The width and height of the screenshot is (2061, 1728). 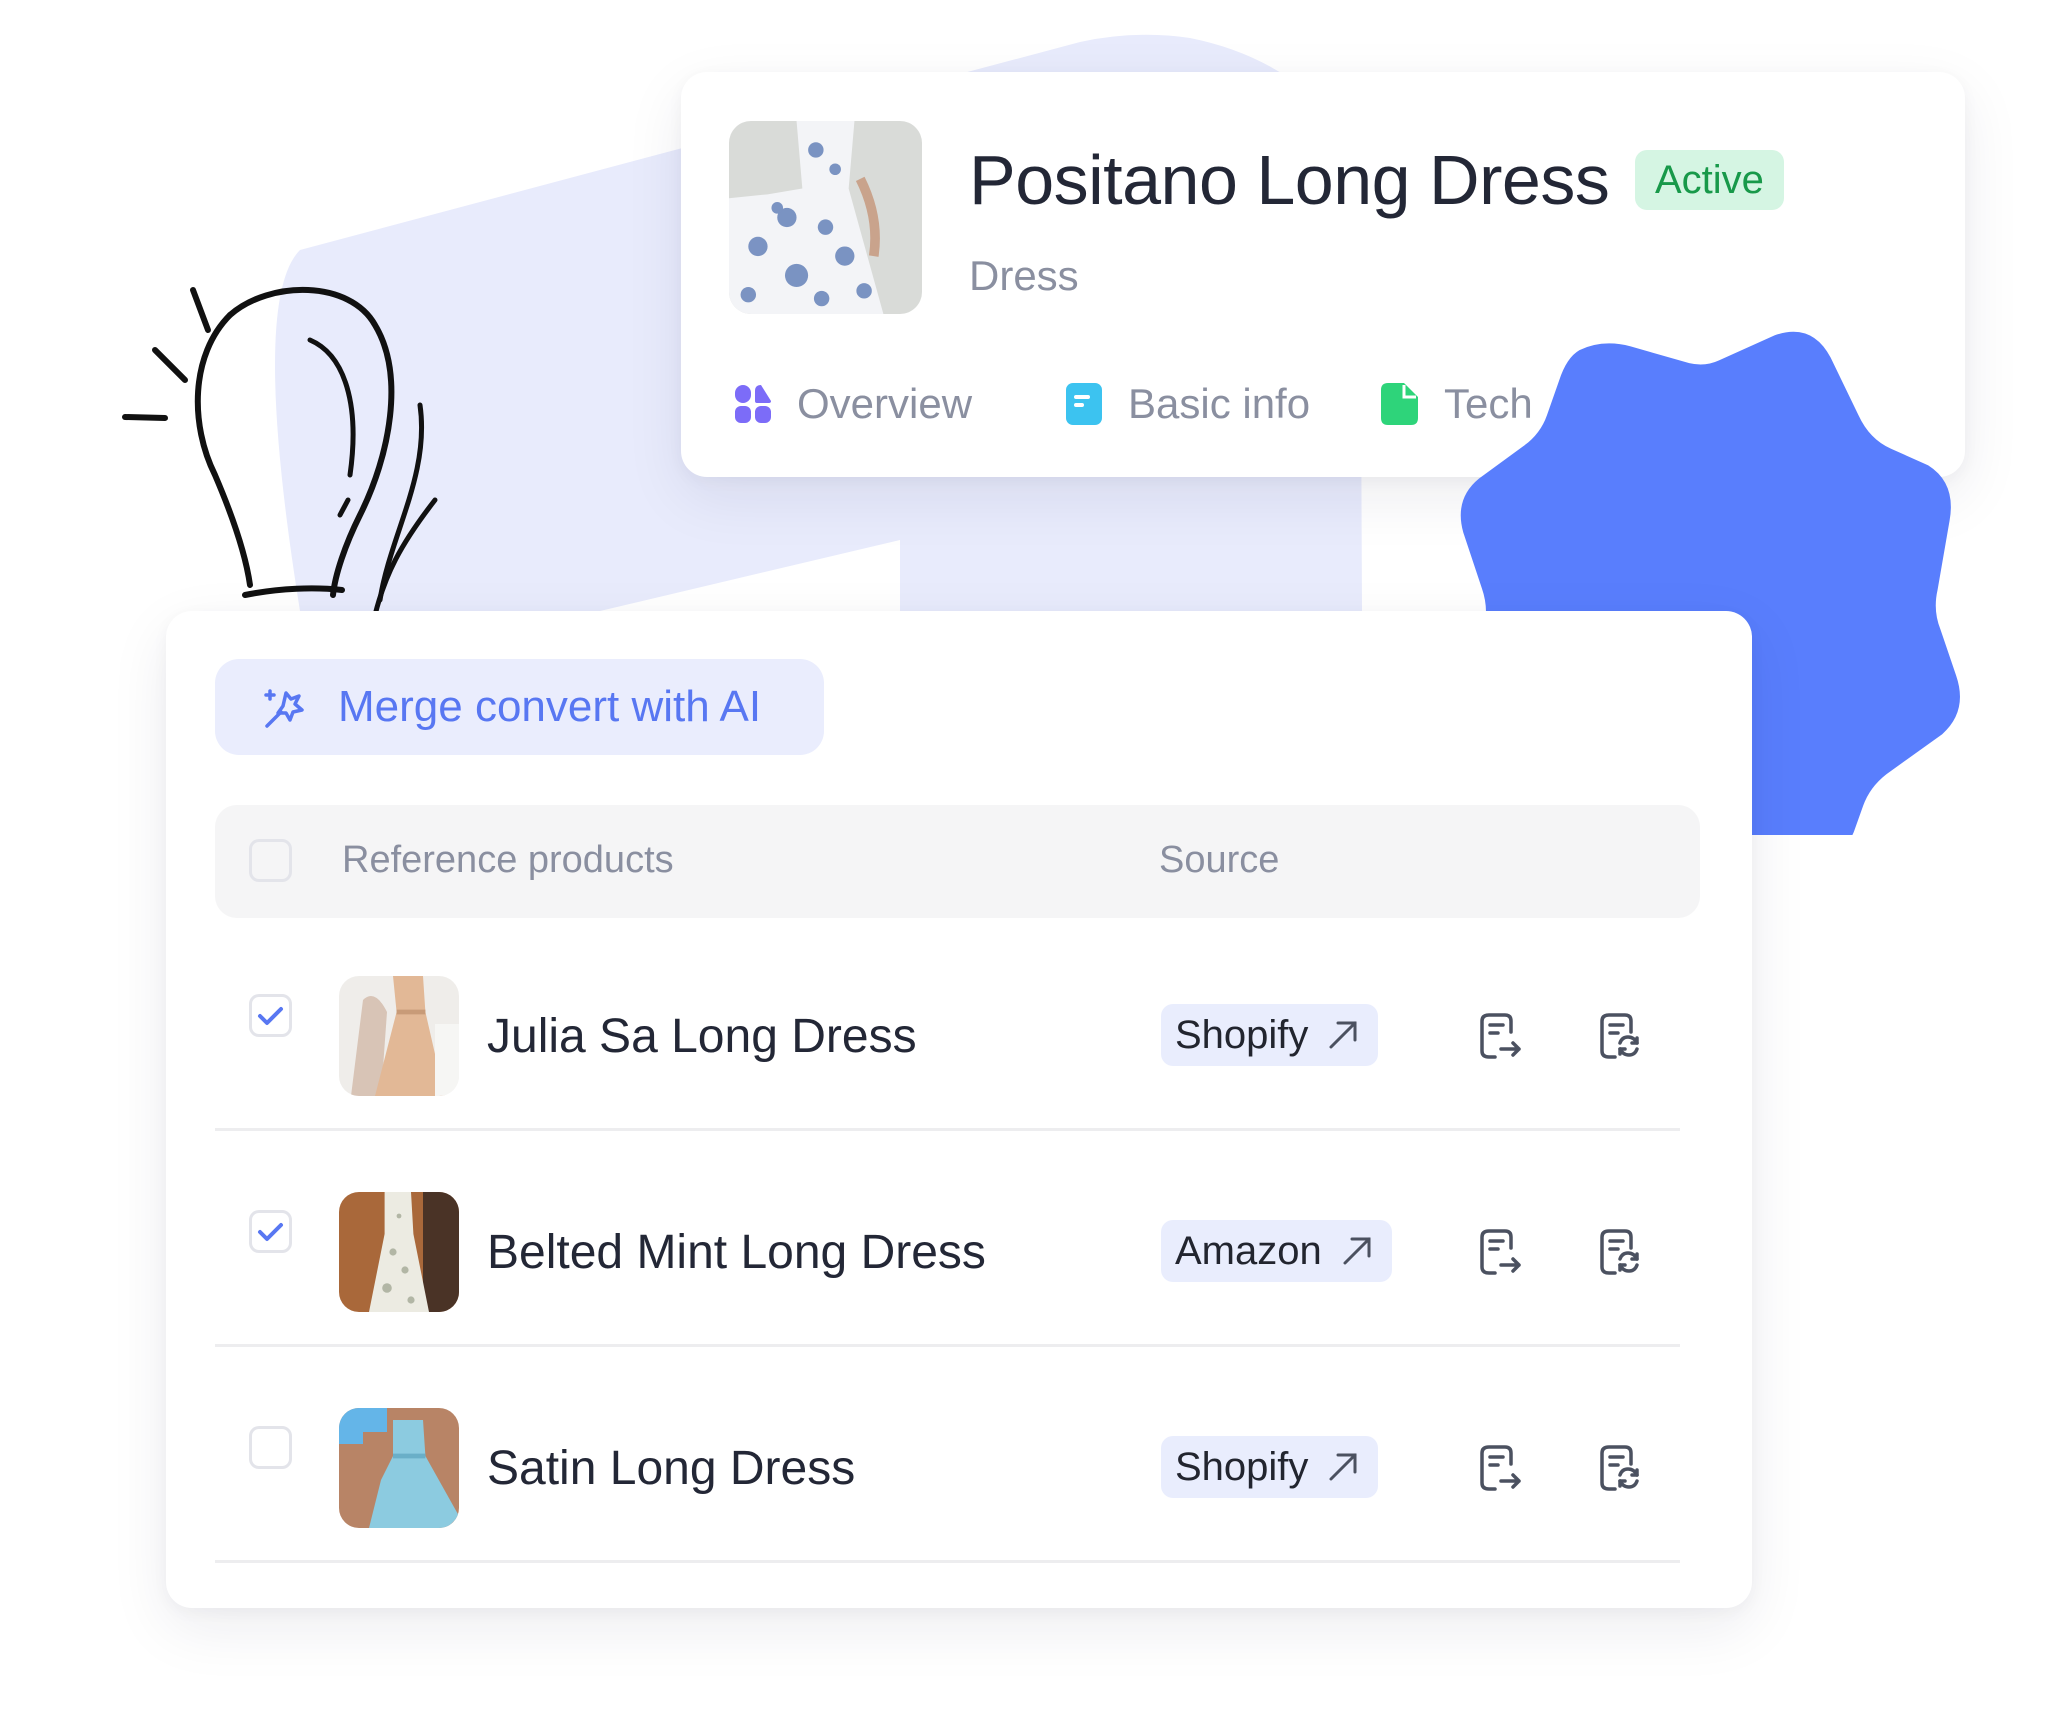 What do you see at coordinates (947, 1561) in the screenshot?
I see `row-divider` at bounding box center [947, 1561].